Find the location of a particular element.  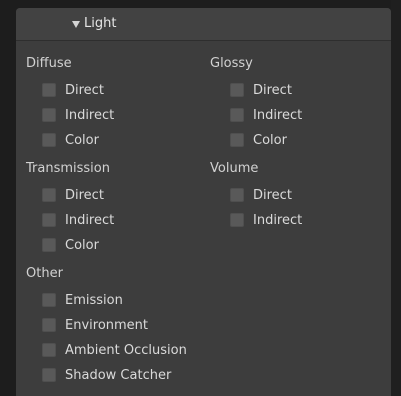

triangle-down-icon is located at coordinates (76, 24).